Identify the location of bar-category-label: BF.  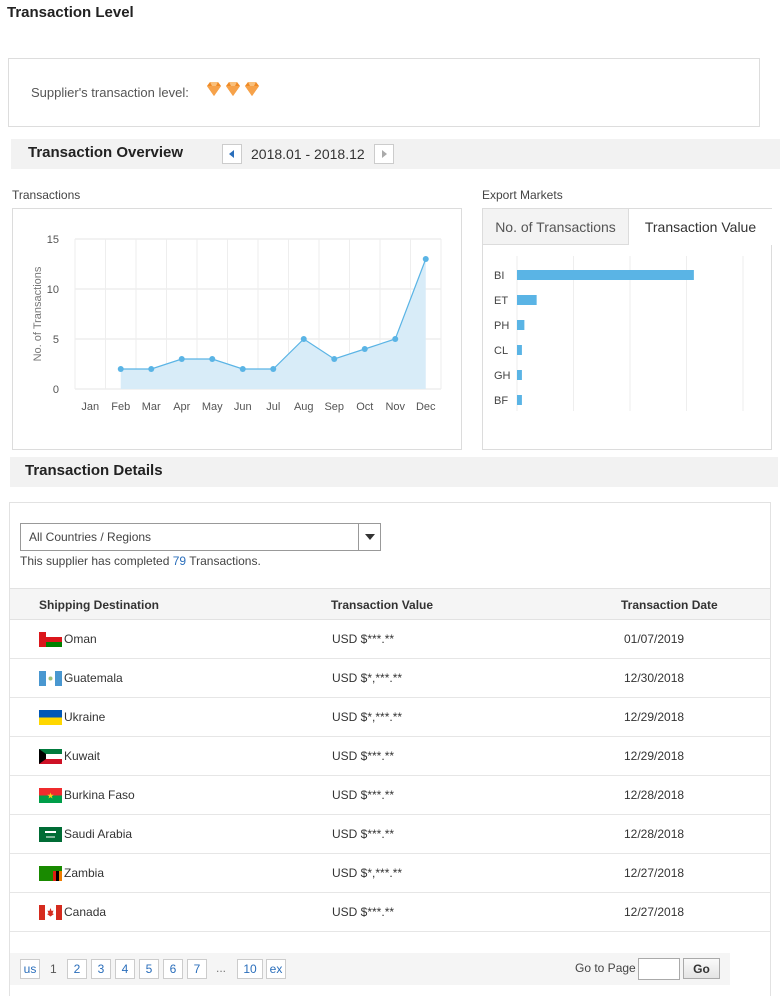
(501, 401).